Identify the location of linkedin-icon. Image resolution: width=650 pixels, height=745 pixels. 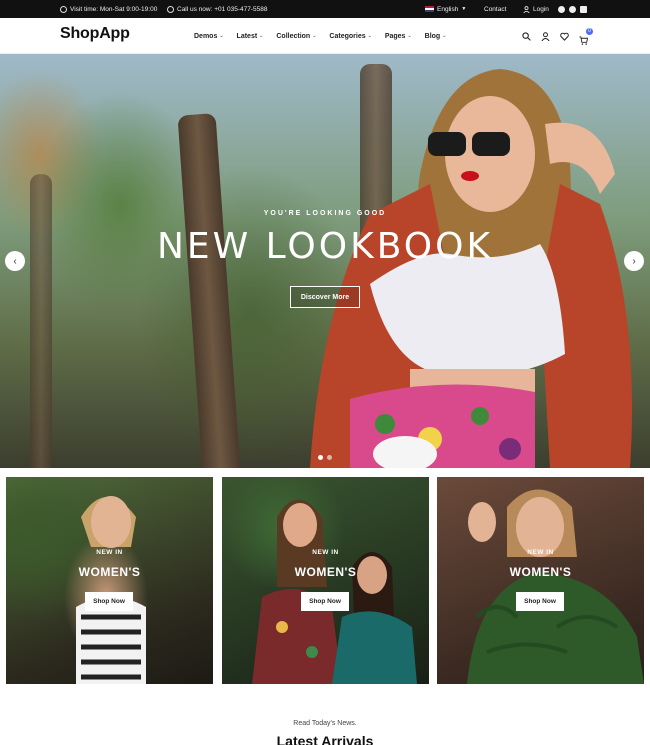
(583, 9).